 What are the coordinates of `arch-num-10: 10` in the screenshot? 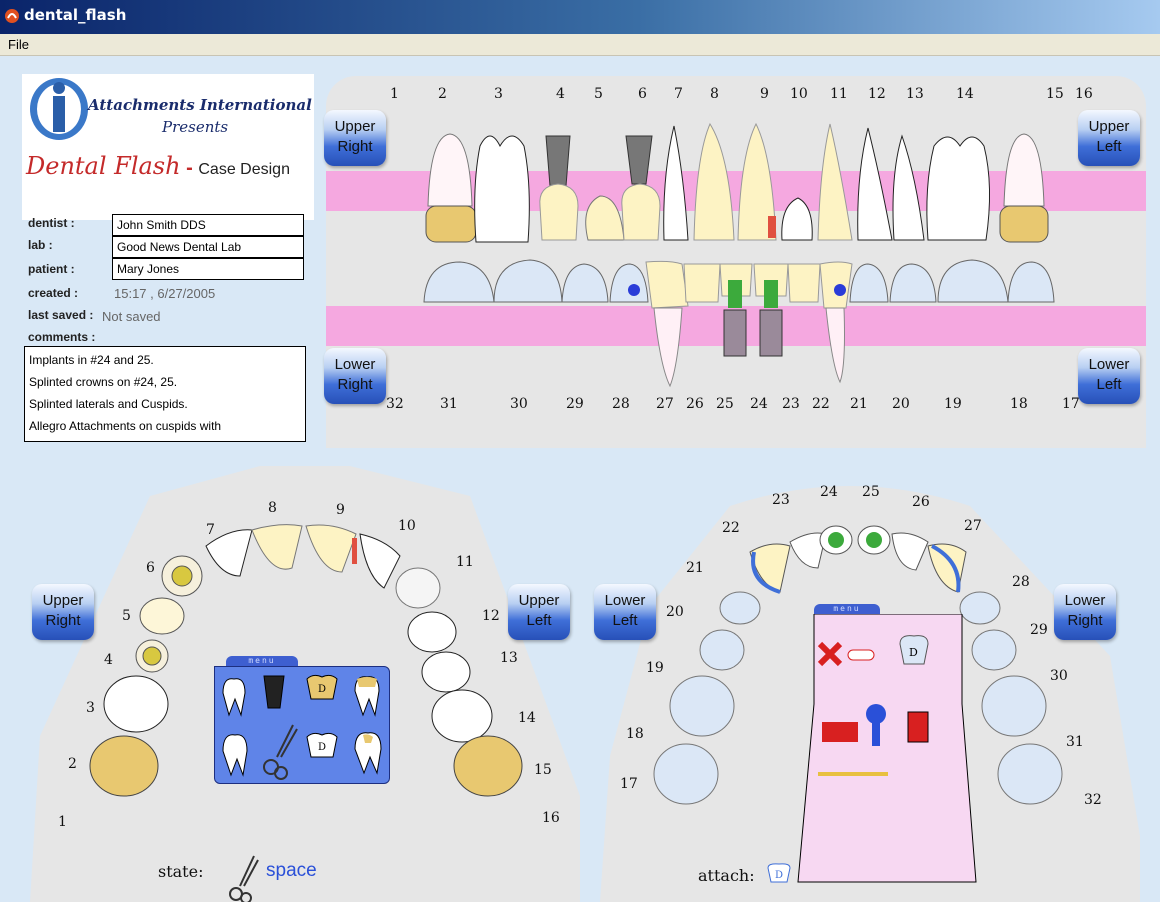 It's located at (407, 526).